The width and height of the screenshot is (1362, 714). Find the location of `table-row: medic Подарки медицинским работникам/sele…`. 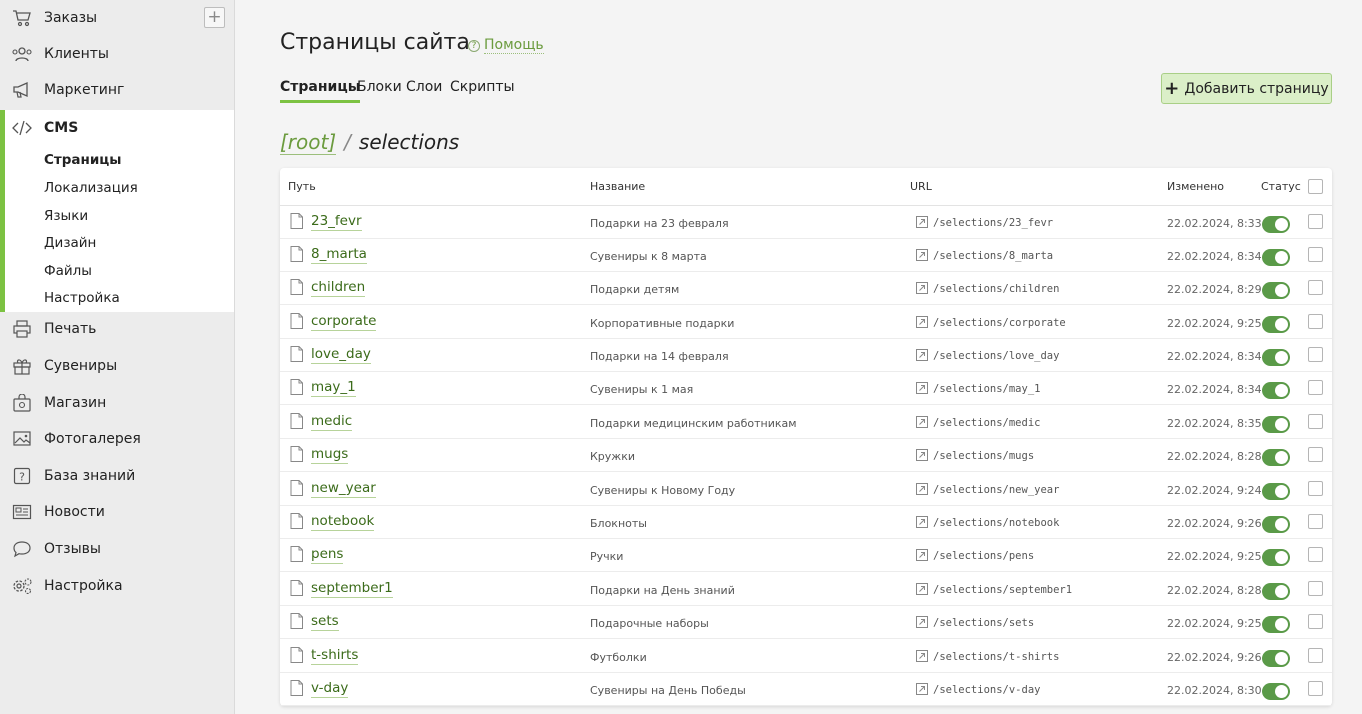

table-row: medic Подарки медицинским работникам/sele… is located at coordinates (806, 422).